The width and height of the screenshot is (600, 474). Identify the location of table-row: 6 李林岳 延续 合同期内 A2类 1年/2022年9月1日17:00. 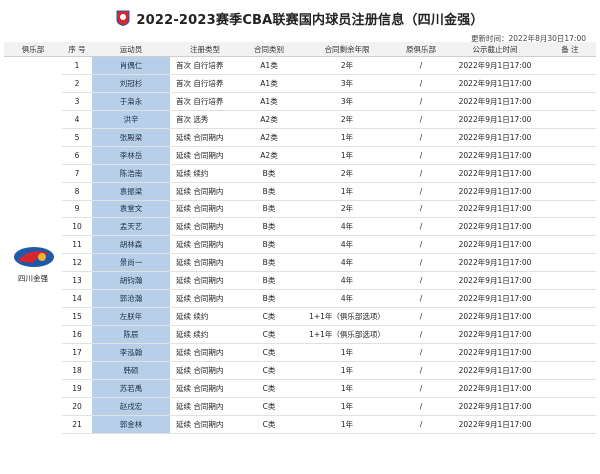
(300, 155).